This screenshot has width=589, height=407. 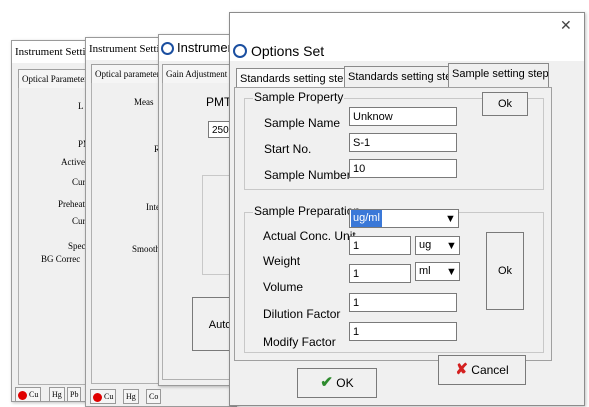 What do you see at coordinates (380, 273) in the screenshot?
I see `volume-input: 1` at bounding box center [380, 273].